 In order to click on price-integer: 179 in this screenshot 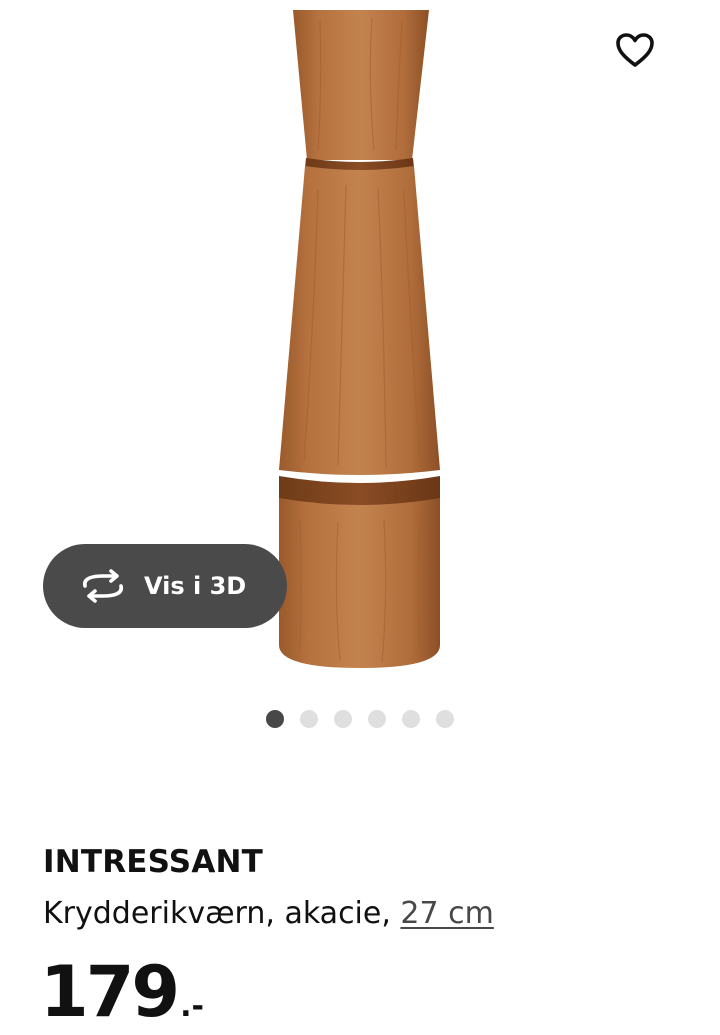, I will do `click(110, 992)`.